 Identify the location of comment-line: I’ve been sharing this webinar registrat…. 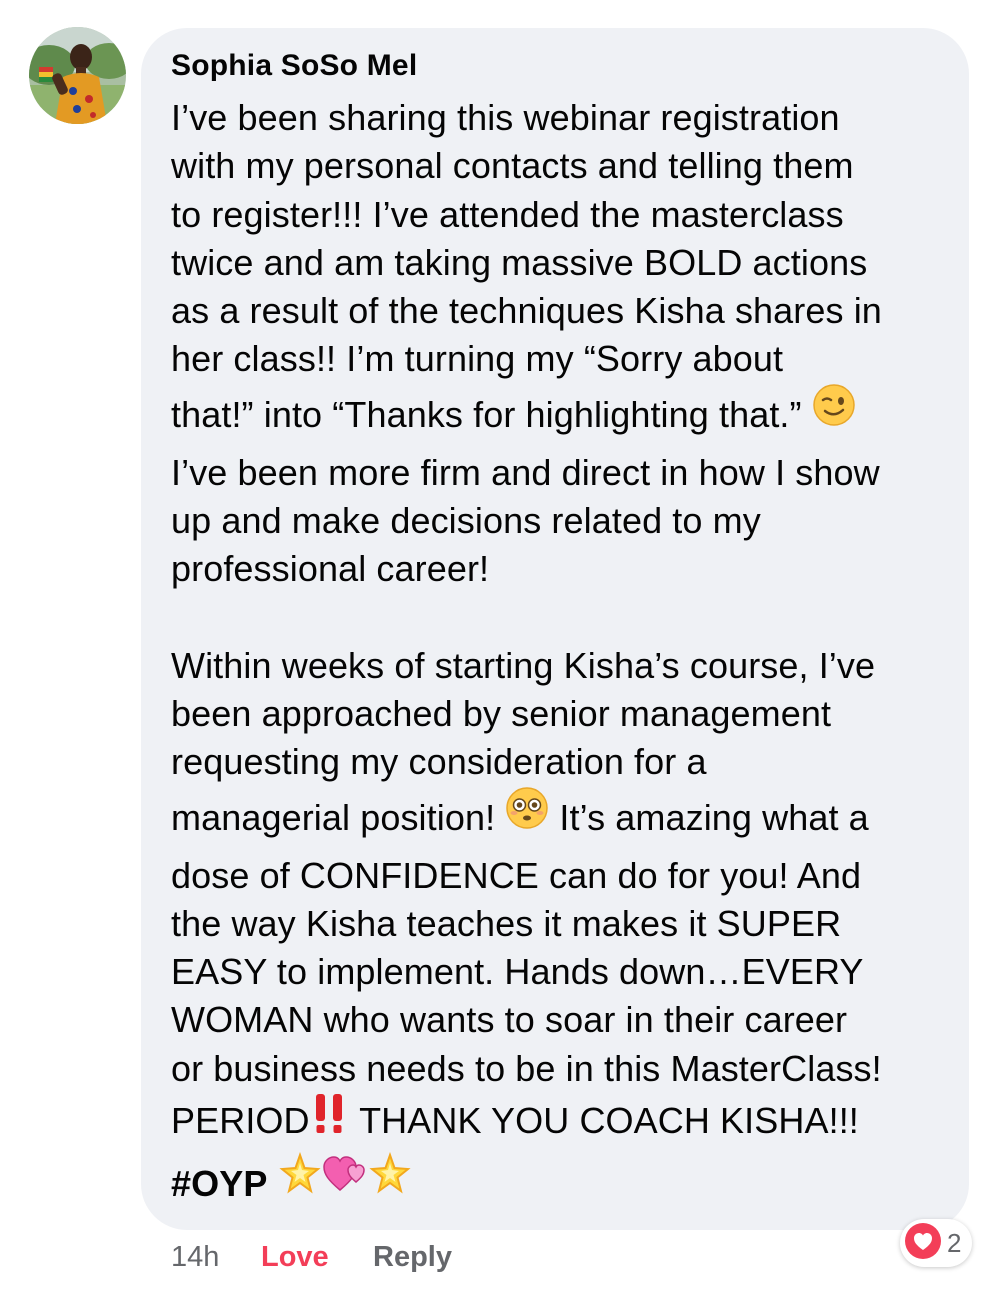
(505, 117).